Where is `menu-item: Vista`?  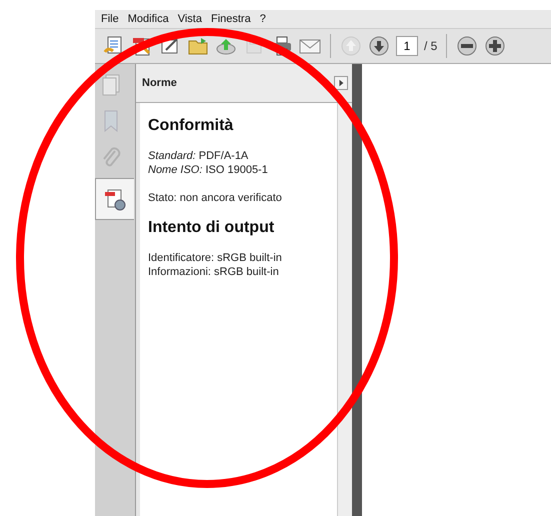
menu-item: Vista is located at coordinates (190, 19).